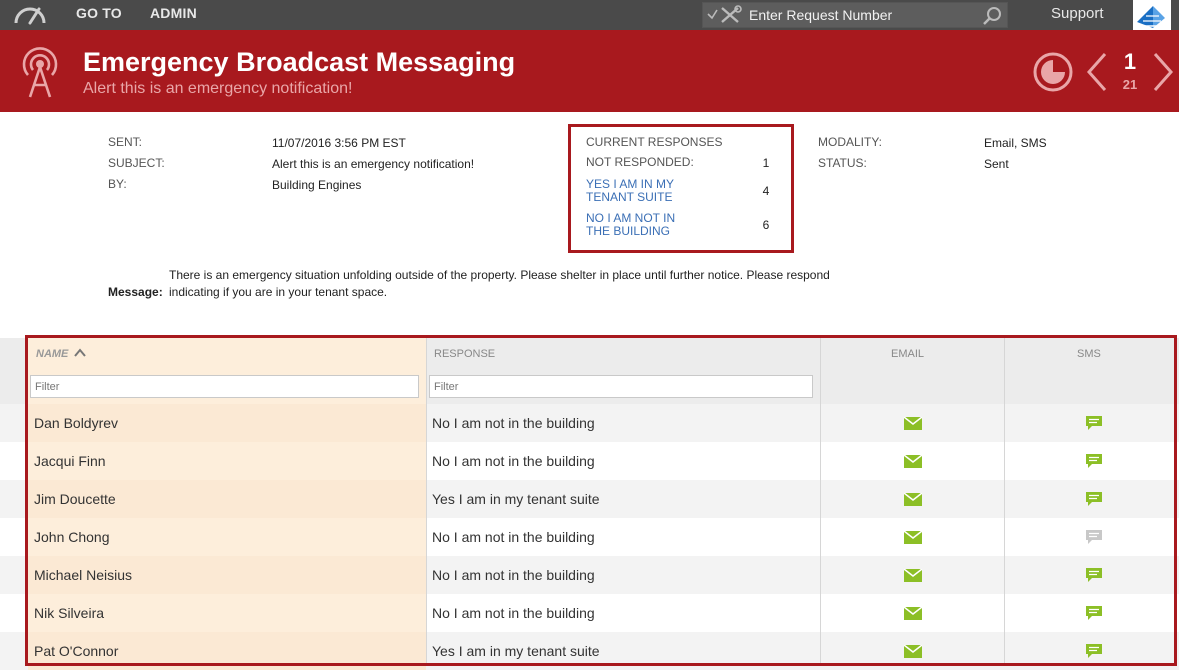  What do you see at coordinates (224, 386) in the screenshot?
I see `name-filter-input` at bounding box center [224, 386].